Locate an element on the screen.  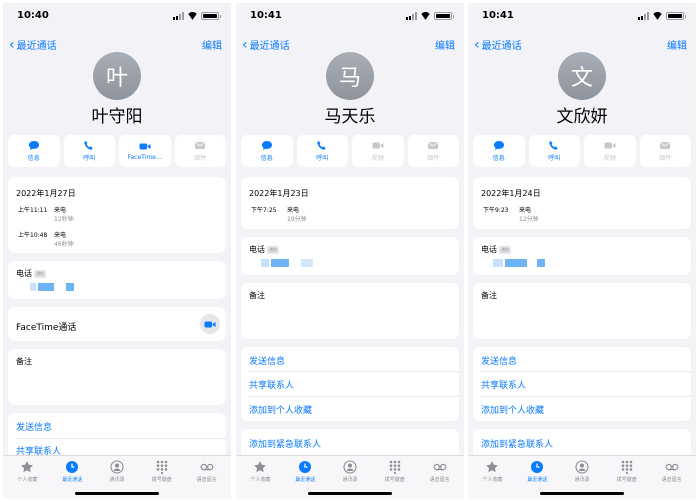
back-label: 最近通话 is located at coordinates (36, 46).